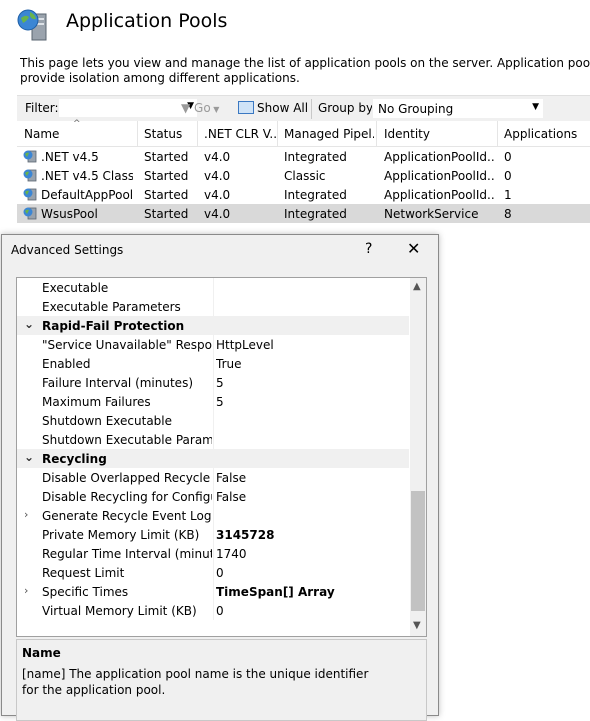 The image size is (590, 721). I want to click on server-globe-icon, so click(32, 25).